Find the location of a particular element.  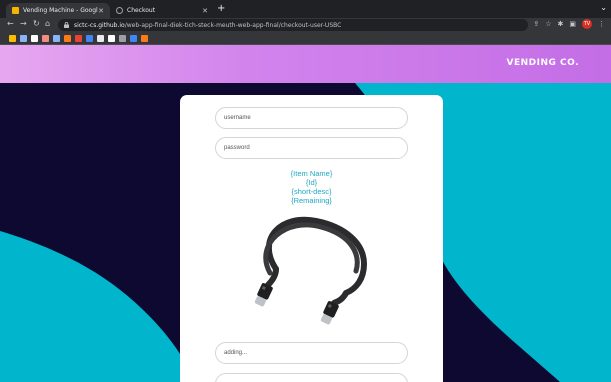

forward-arrow-icon: → is located at coordinates (23, 23).